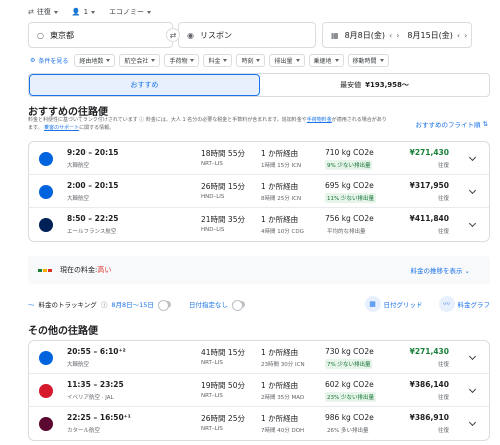 The height and width of the screenshot is (445, 500). Describe the element at coordinates (93, 152) in the screenshot. I see `flight-times: 9:20 – 20:15` at that location.